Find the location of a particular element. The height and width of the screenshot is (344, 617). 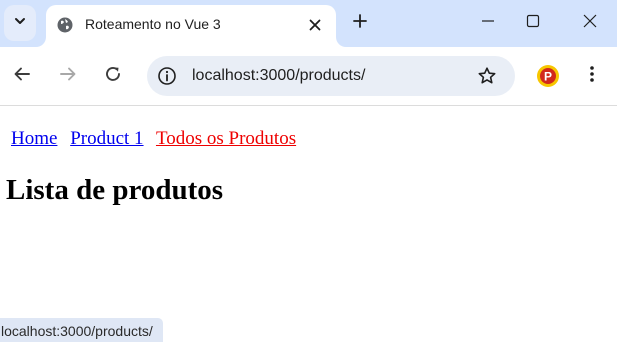

router-nav: Home Product 1 Todos os Produtos is located at coordinates (157, 139).